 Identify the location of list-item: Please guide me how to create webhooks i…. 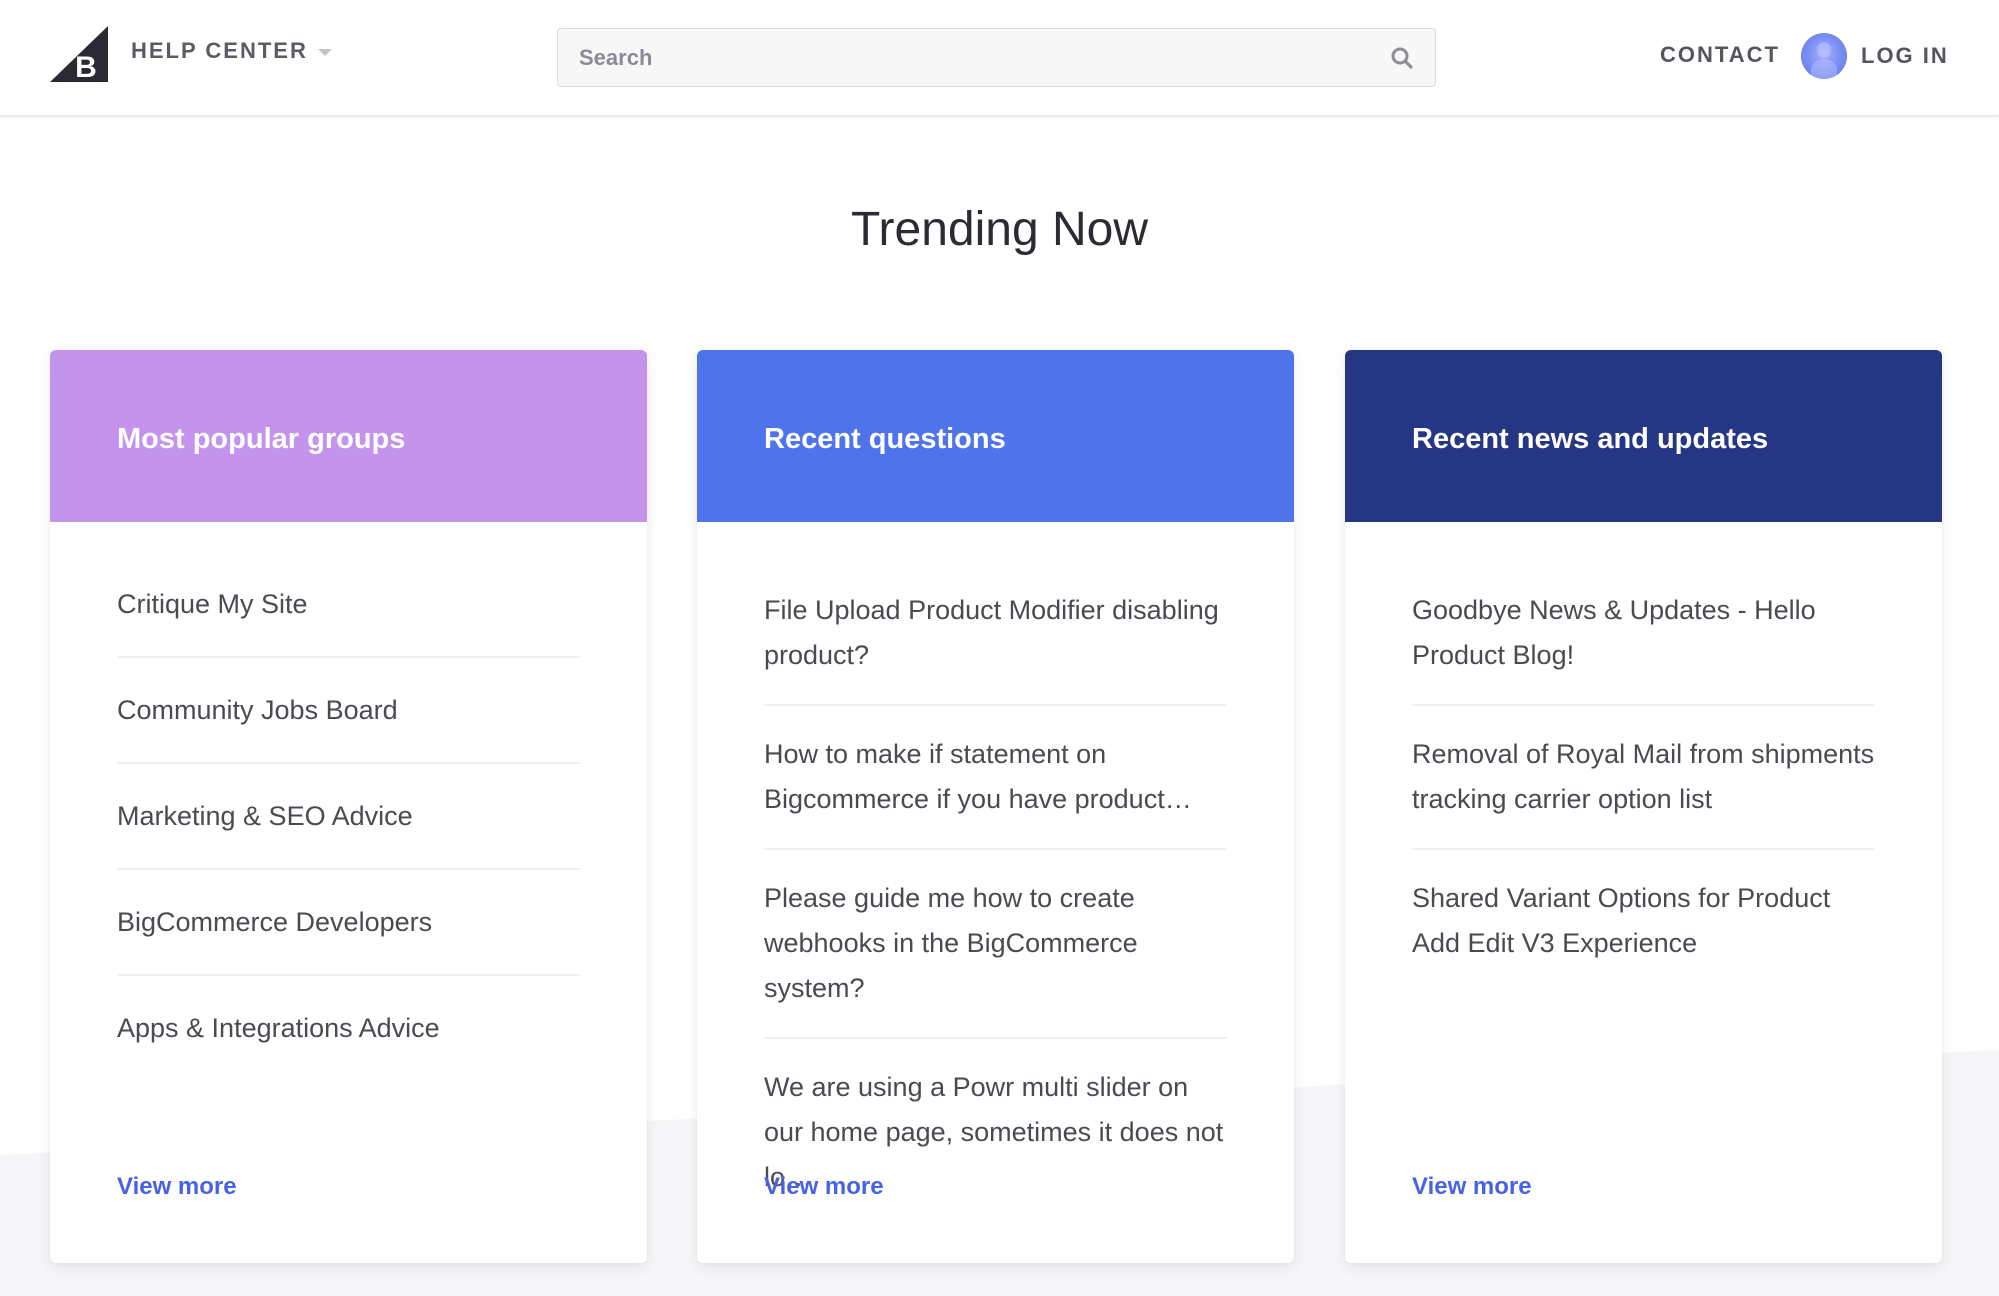
(995, 944).